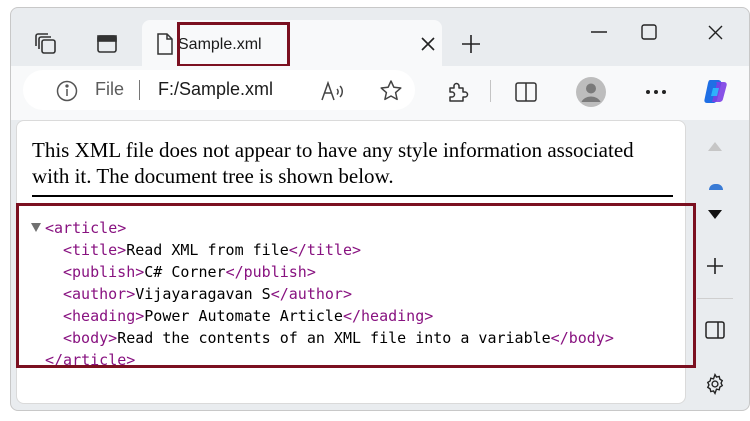  Describe the element at coordinates (352, 196) in the screenshot. I see `notice-divider` at that location.